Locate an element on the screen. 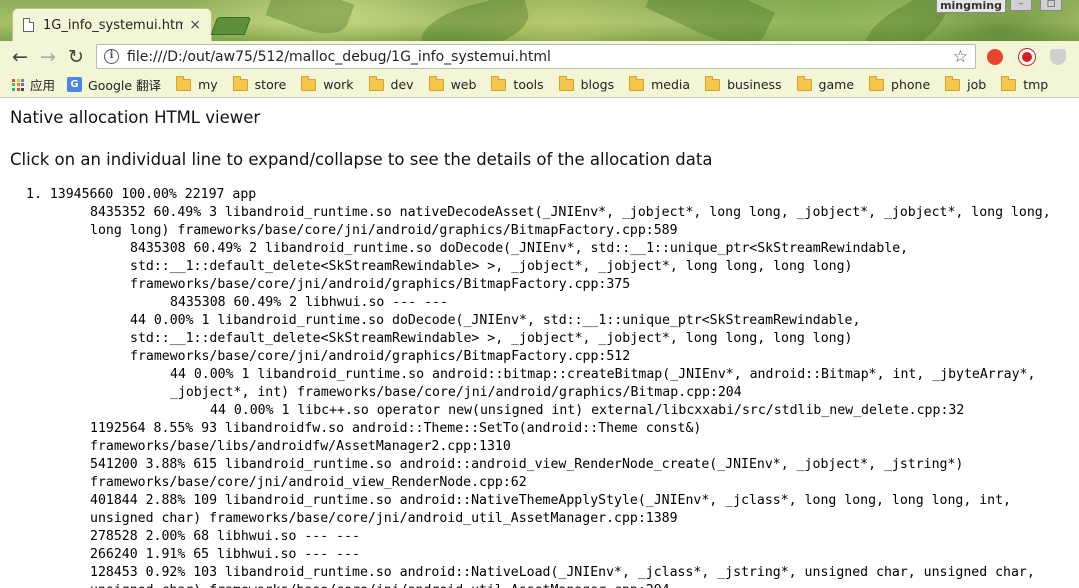  page-title: Native allocation HTML viewer is located at coordinates (135, 117).